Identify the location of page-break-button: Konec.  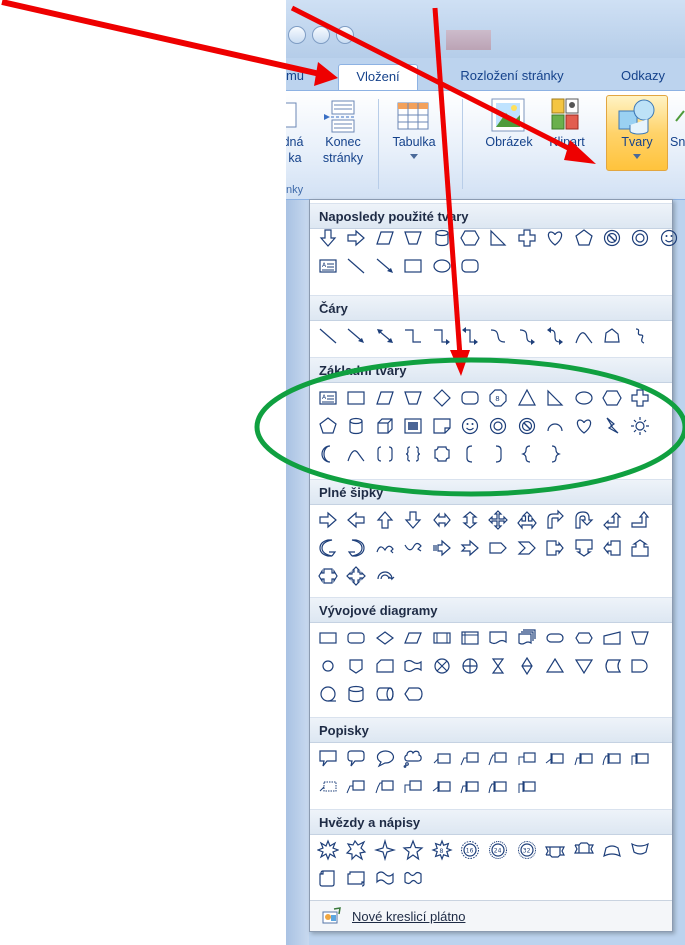
(343, 142).